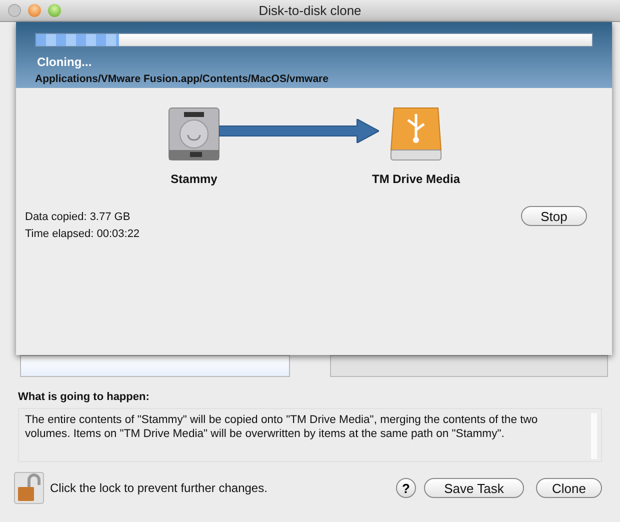 This screenshot has width=620, height=522. What do you see at coordinates (54, 10) in the screenshot?
I see `zoom-button` at bounding box center [54, 10].